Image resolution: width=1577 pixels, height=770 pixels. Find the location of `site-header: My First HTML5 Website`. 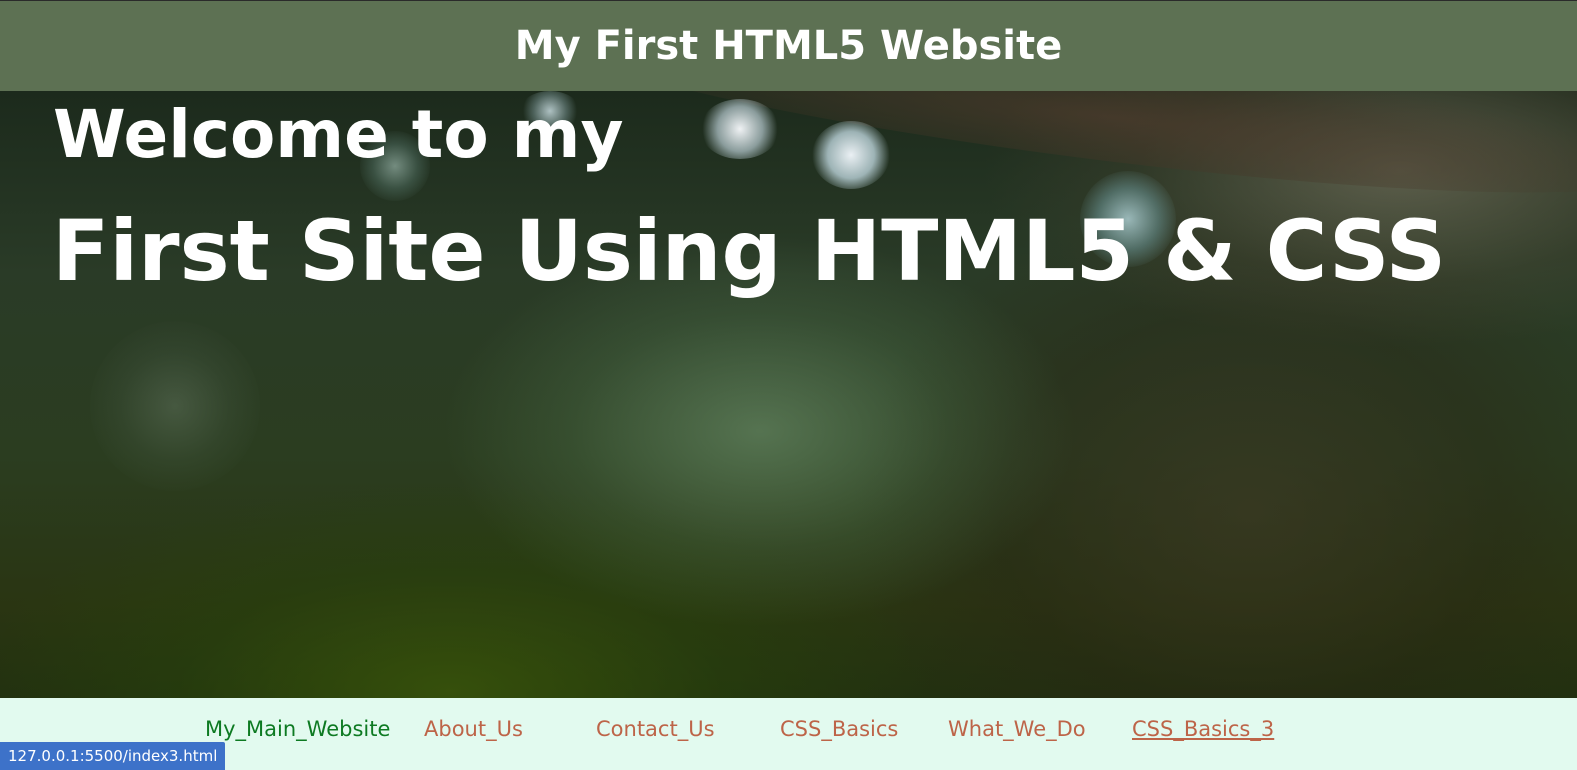

site-header: My First HTML5 Website is located at coordinates (788, 46).